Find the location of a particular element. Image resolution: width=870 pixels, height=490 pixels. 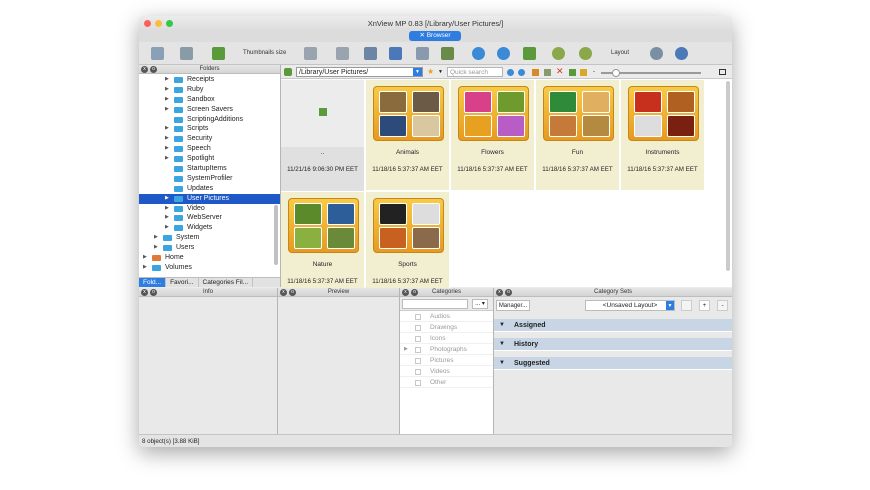

tree-item: ScriptingAdditions is located at coordinates (209, 120).